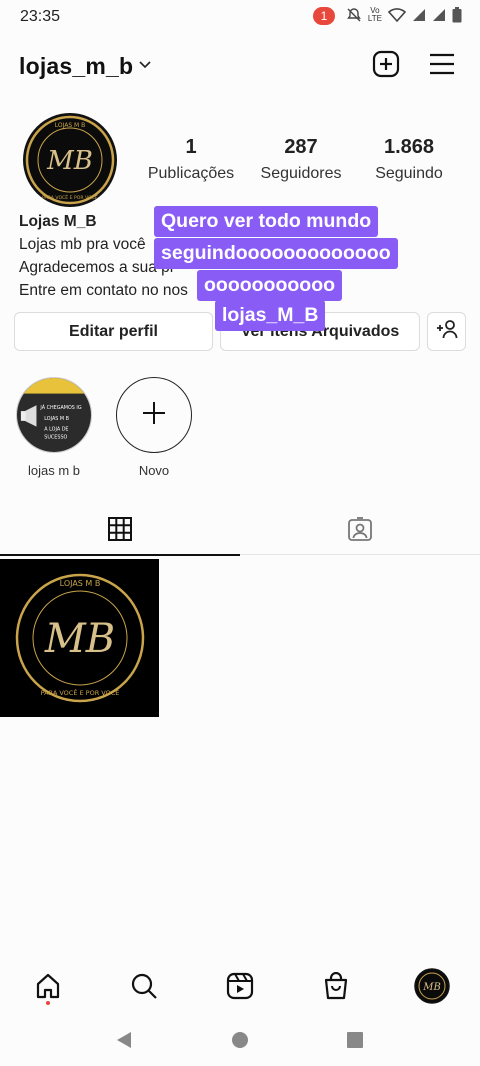 The width and height of the screenshot is (480, 1066). I want to click on status-bar: 23:35 1 Vo LTE, so click(240, 17).